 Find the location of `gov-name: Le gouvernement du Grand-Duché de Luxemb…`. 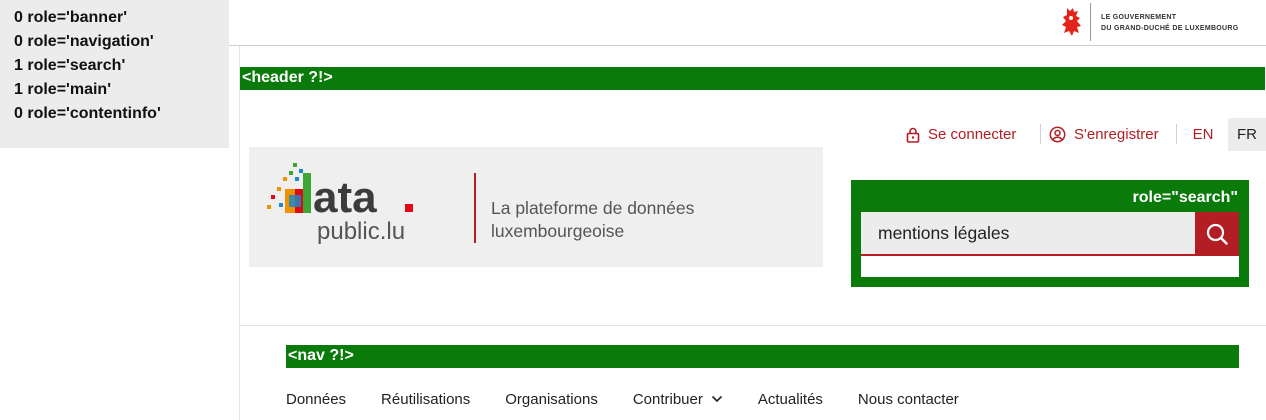

gov-name: Le gouvernement du Grand-Duché de Luxemb… is located at coordinates (1170, 23).